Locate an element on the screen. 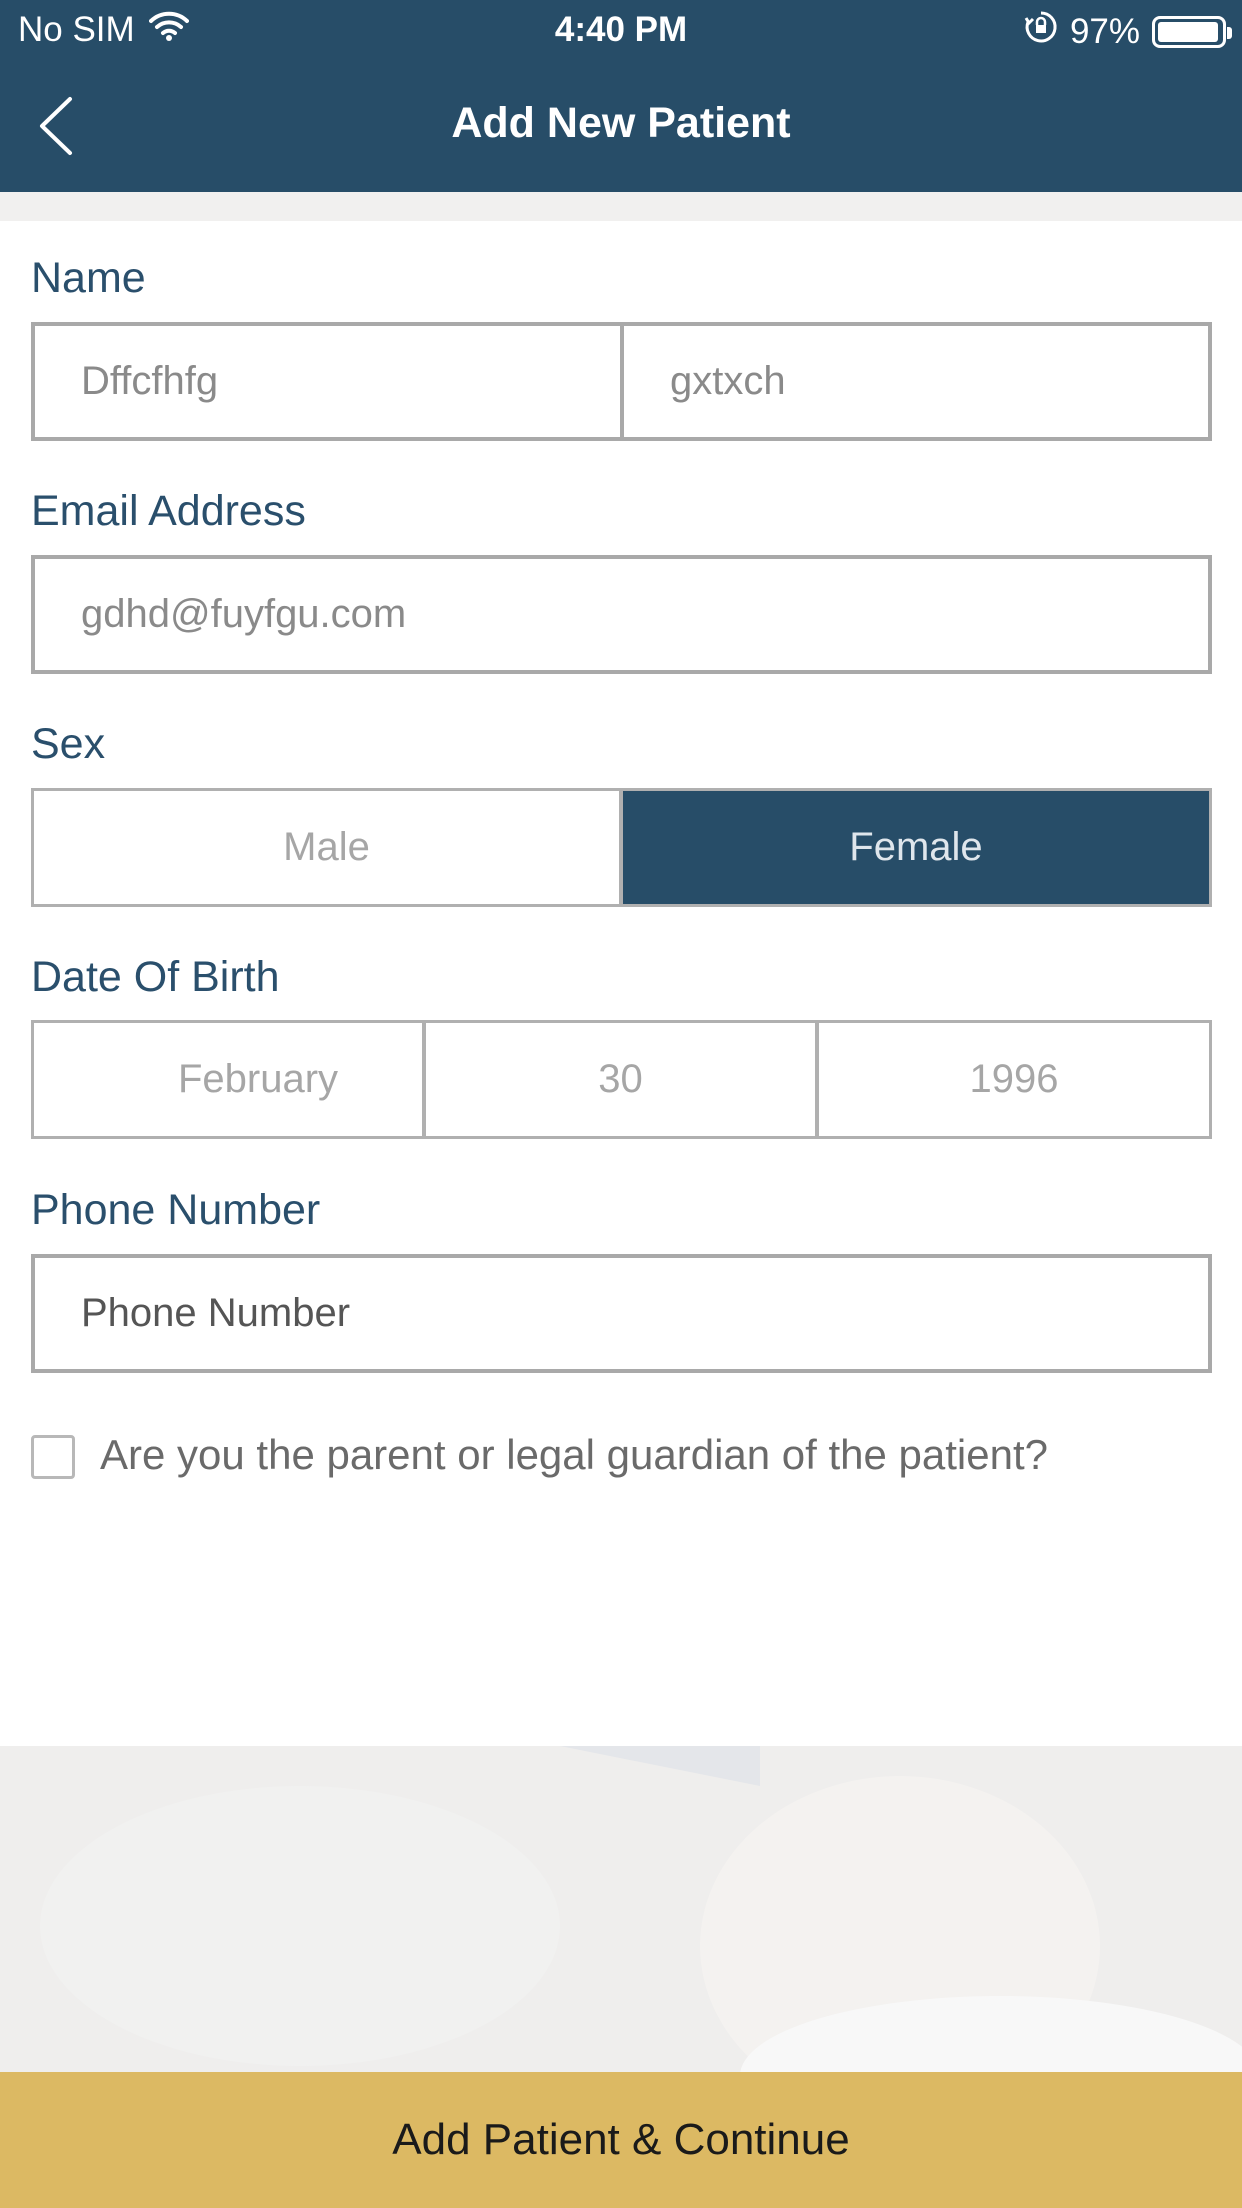 Image resolution: width=1242 pixels, height=2208 pixels. dob-year-value: 1996 is located at coordinates (1014, 1079).